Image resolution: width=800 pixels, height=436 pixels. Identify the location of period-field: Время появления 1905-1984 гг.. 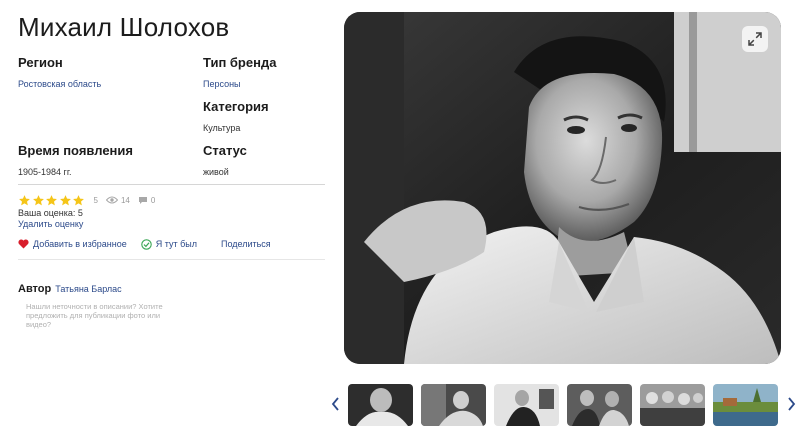
(75, 160).